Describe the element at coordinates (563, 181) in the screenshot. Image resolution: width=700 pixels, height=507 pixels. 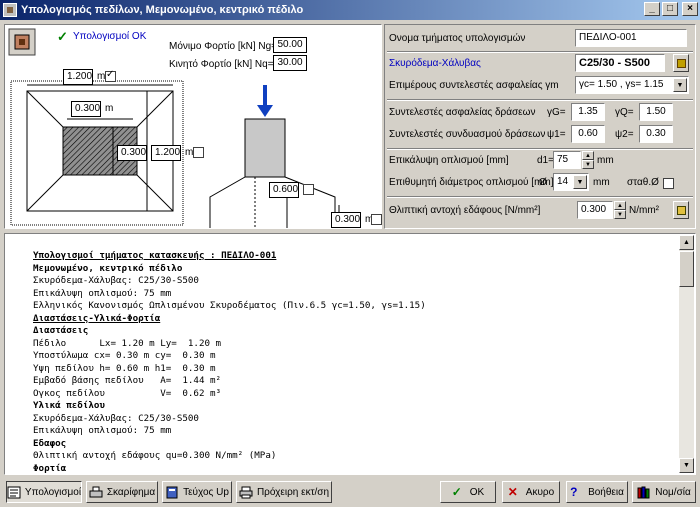
I see `bar-diameter-value: 14` at that location.